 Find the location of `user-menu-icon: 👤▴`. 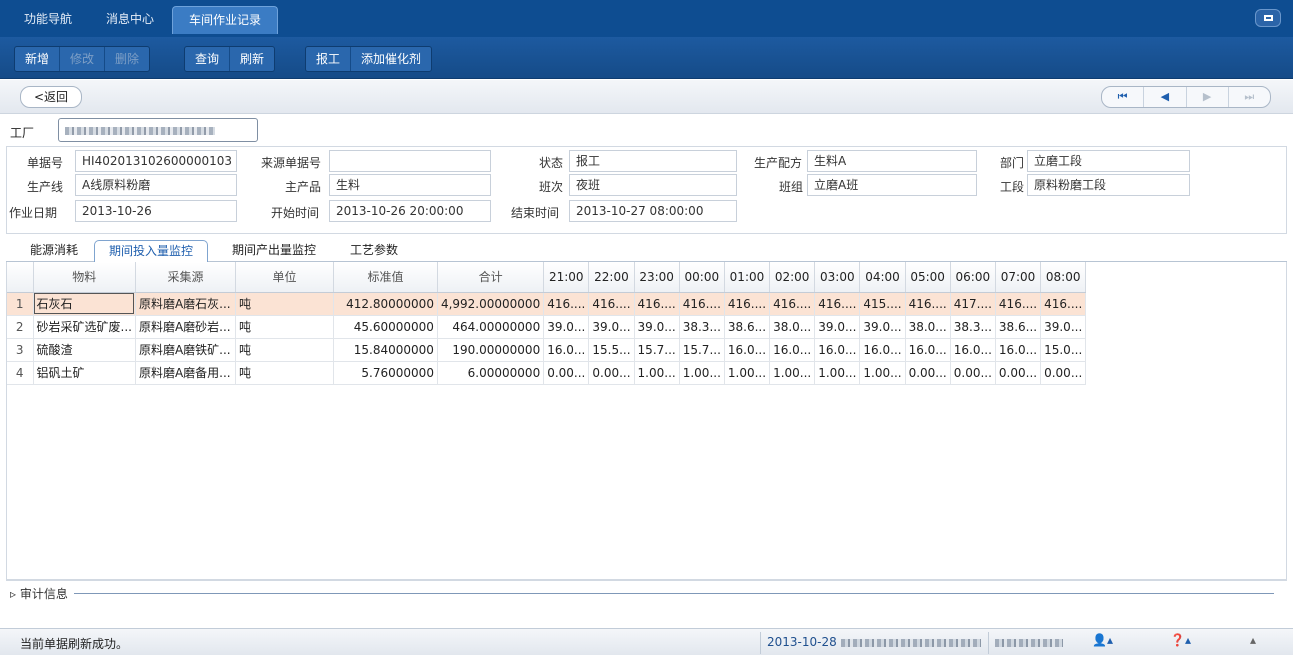

user-menu-icon: 👤▴ is located at coordinates (1102, 640).